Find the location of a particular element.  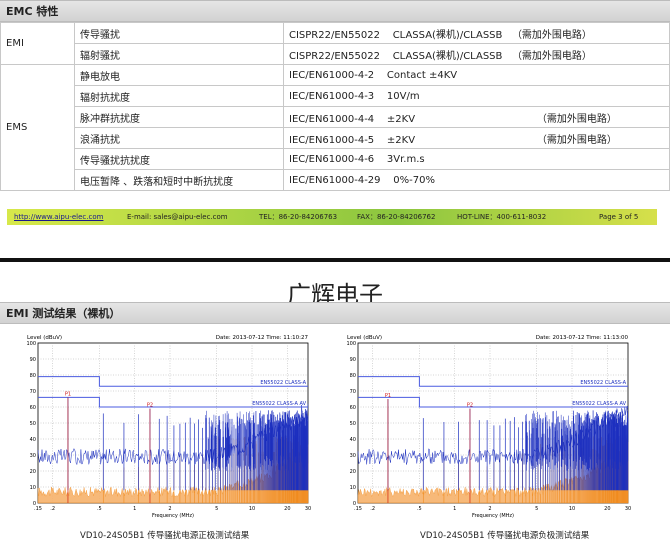

item-cell: 电压暂降 、跌落和短时中断抗扰度 is located at coordinates (179, 180).